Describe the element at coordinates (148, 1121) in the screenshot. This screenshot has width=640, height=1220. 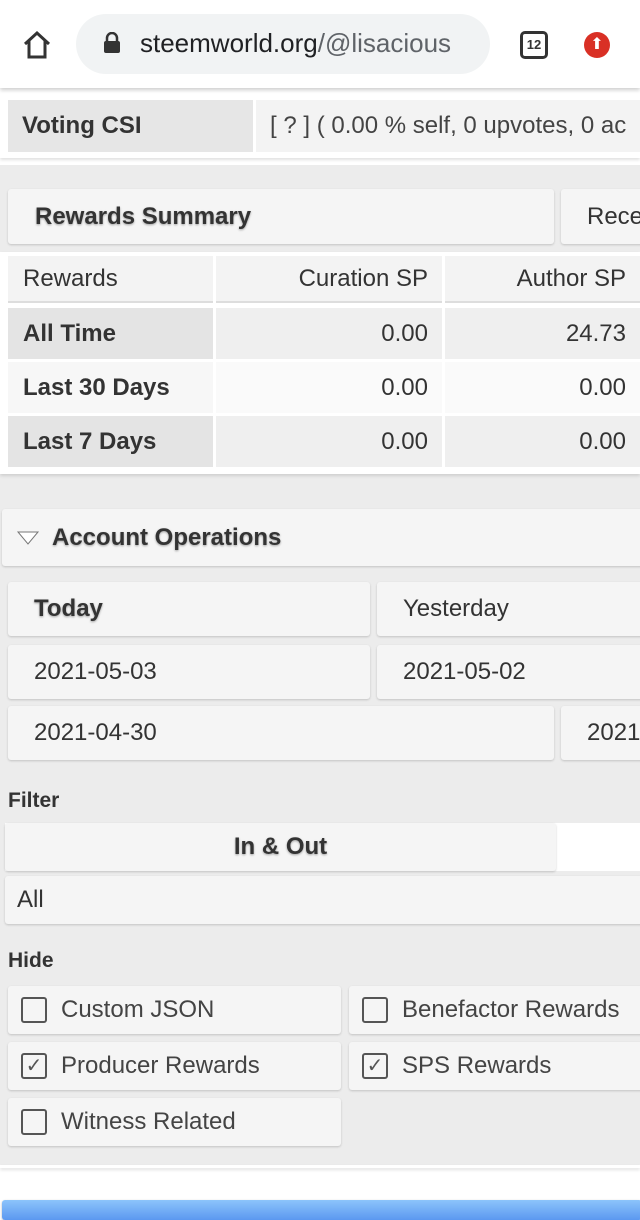
I see `checkbox-label: Witness Related` at that location.